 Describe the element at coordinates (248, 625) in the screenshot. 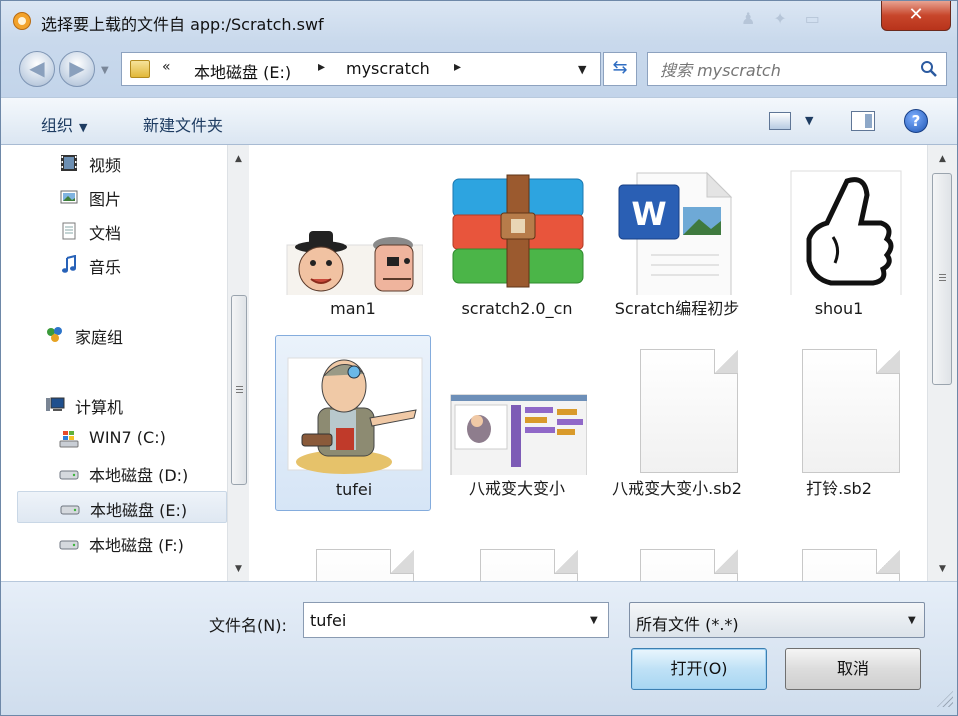

I see `filename-label: 文件名(N):` at that location.